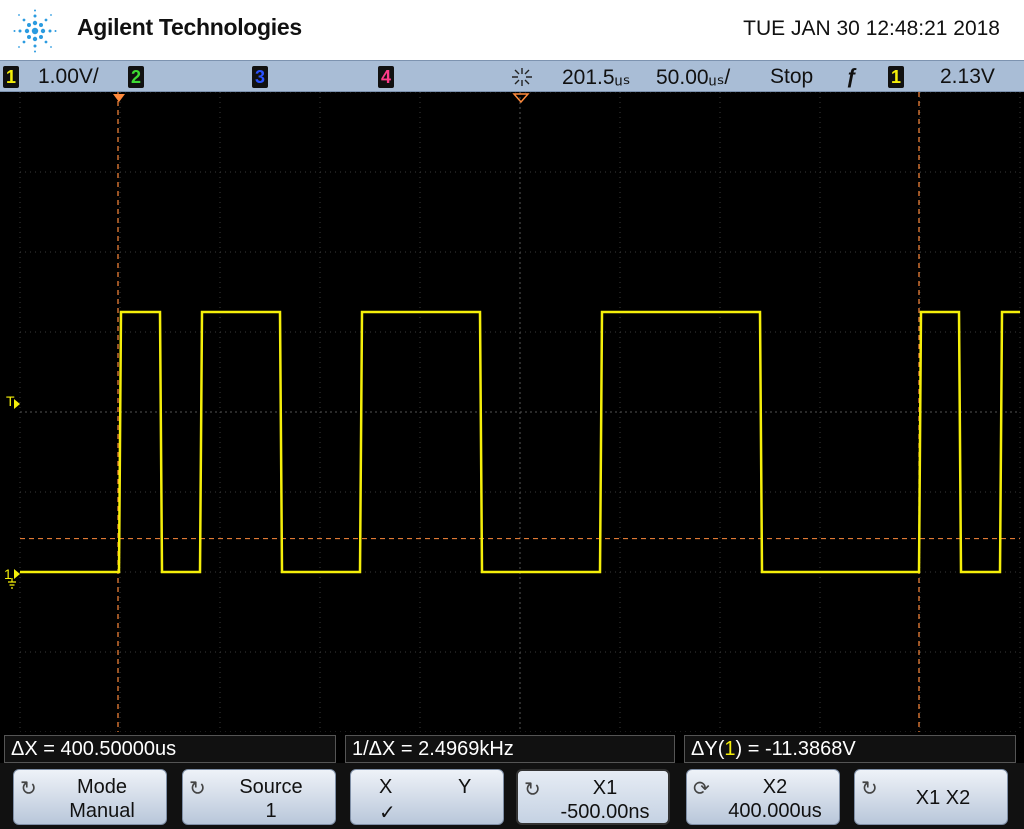 The height and width of the screenshot is (829, 1024). What do you see at coordinates (102, 811) in the screenshot?
I see `mode-value: Manual` at bounding box center [102, 811].